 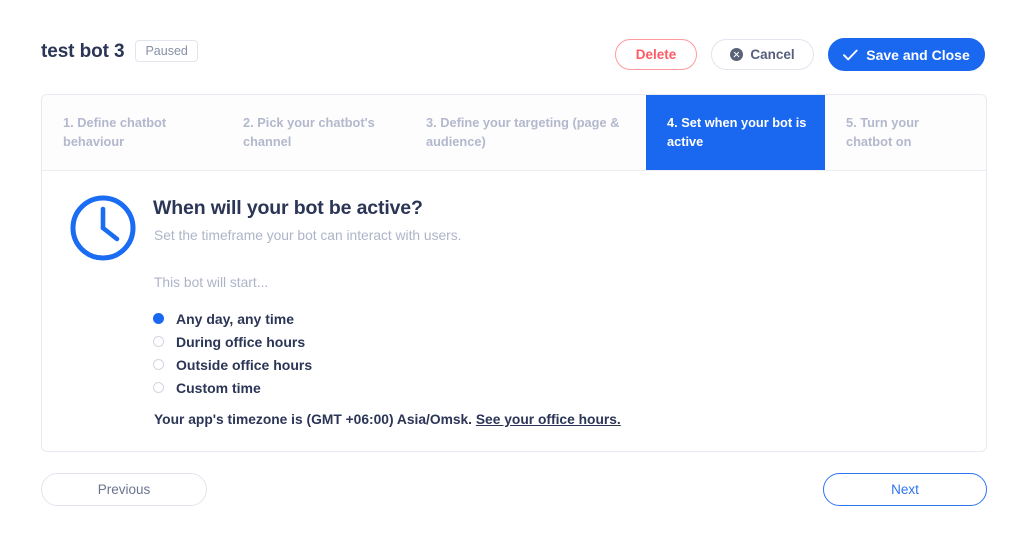 I want to click on status-badge: Paused, so click(x=166, y=51).